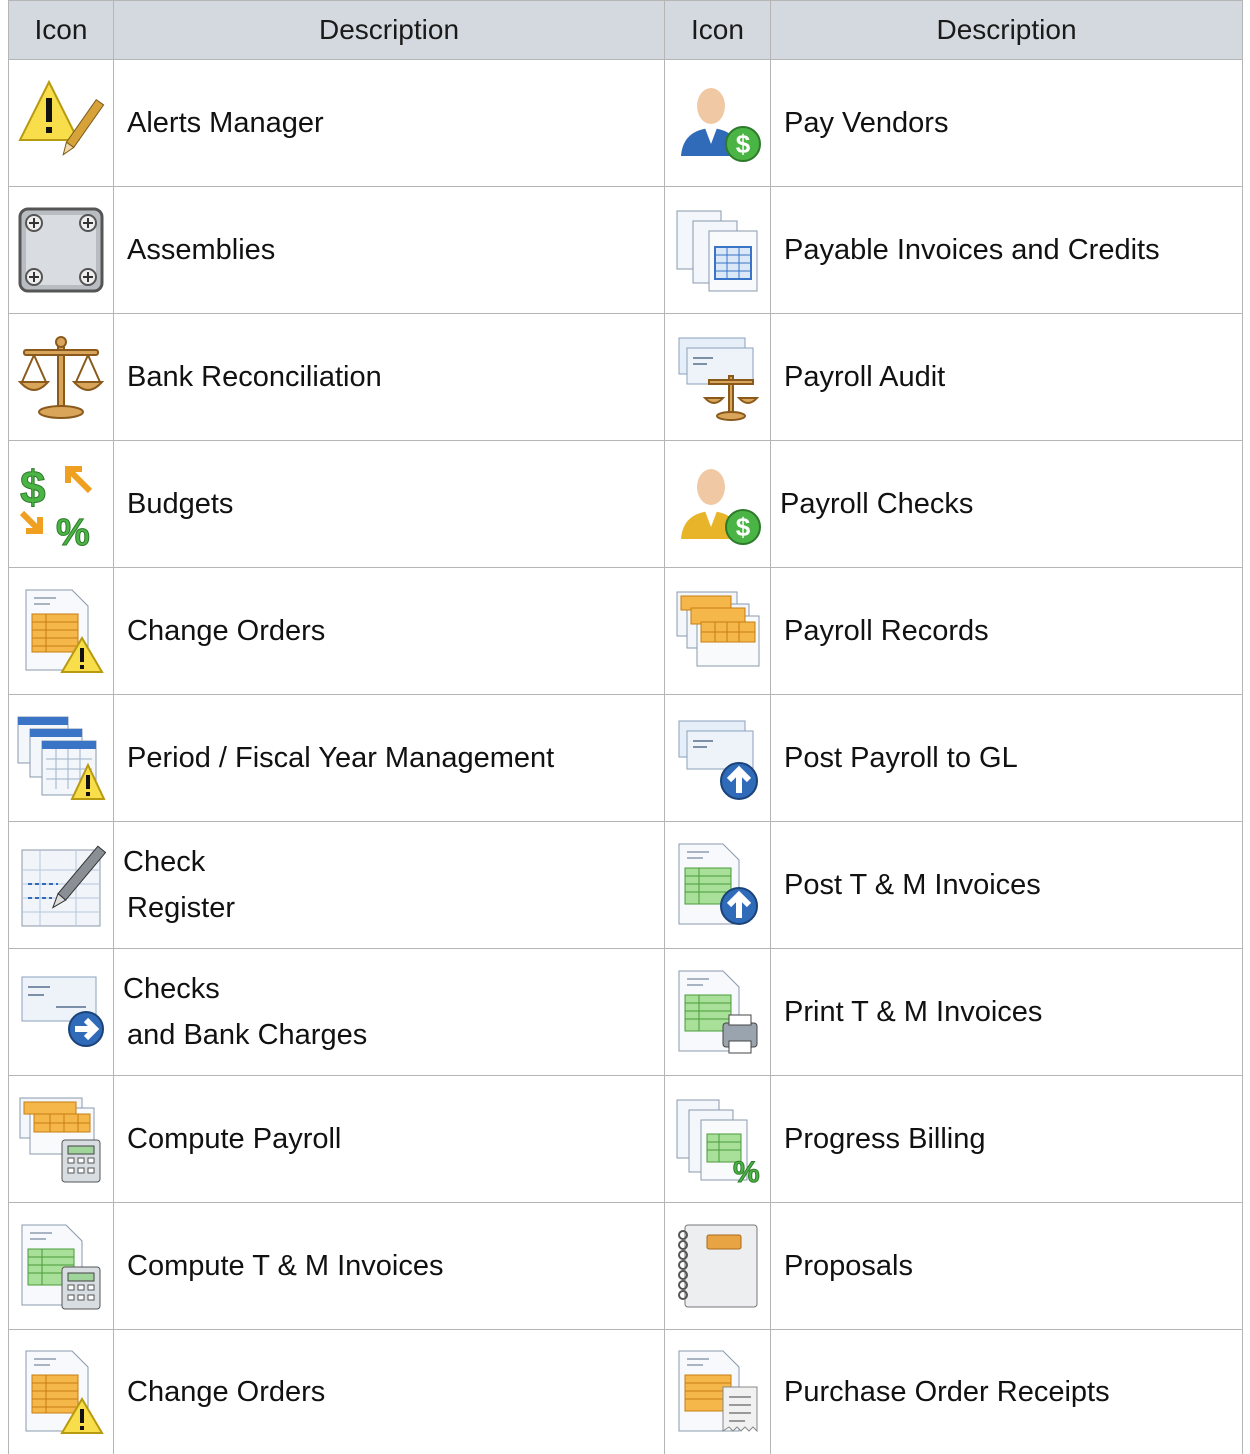 The width and height of the screenshot is (1250, 1454). I want to click on header-description-2: Description, so click(1007, 30).